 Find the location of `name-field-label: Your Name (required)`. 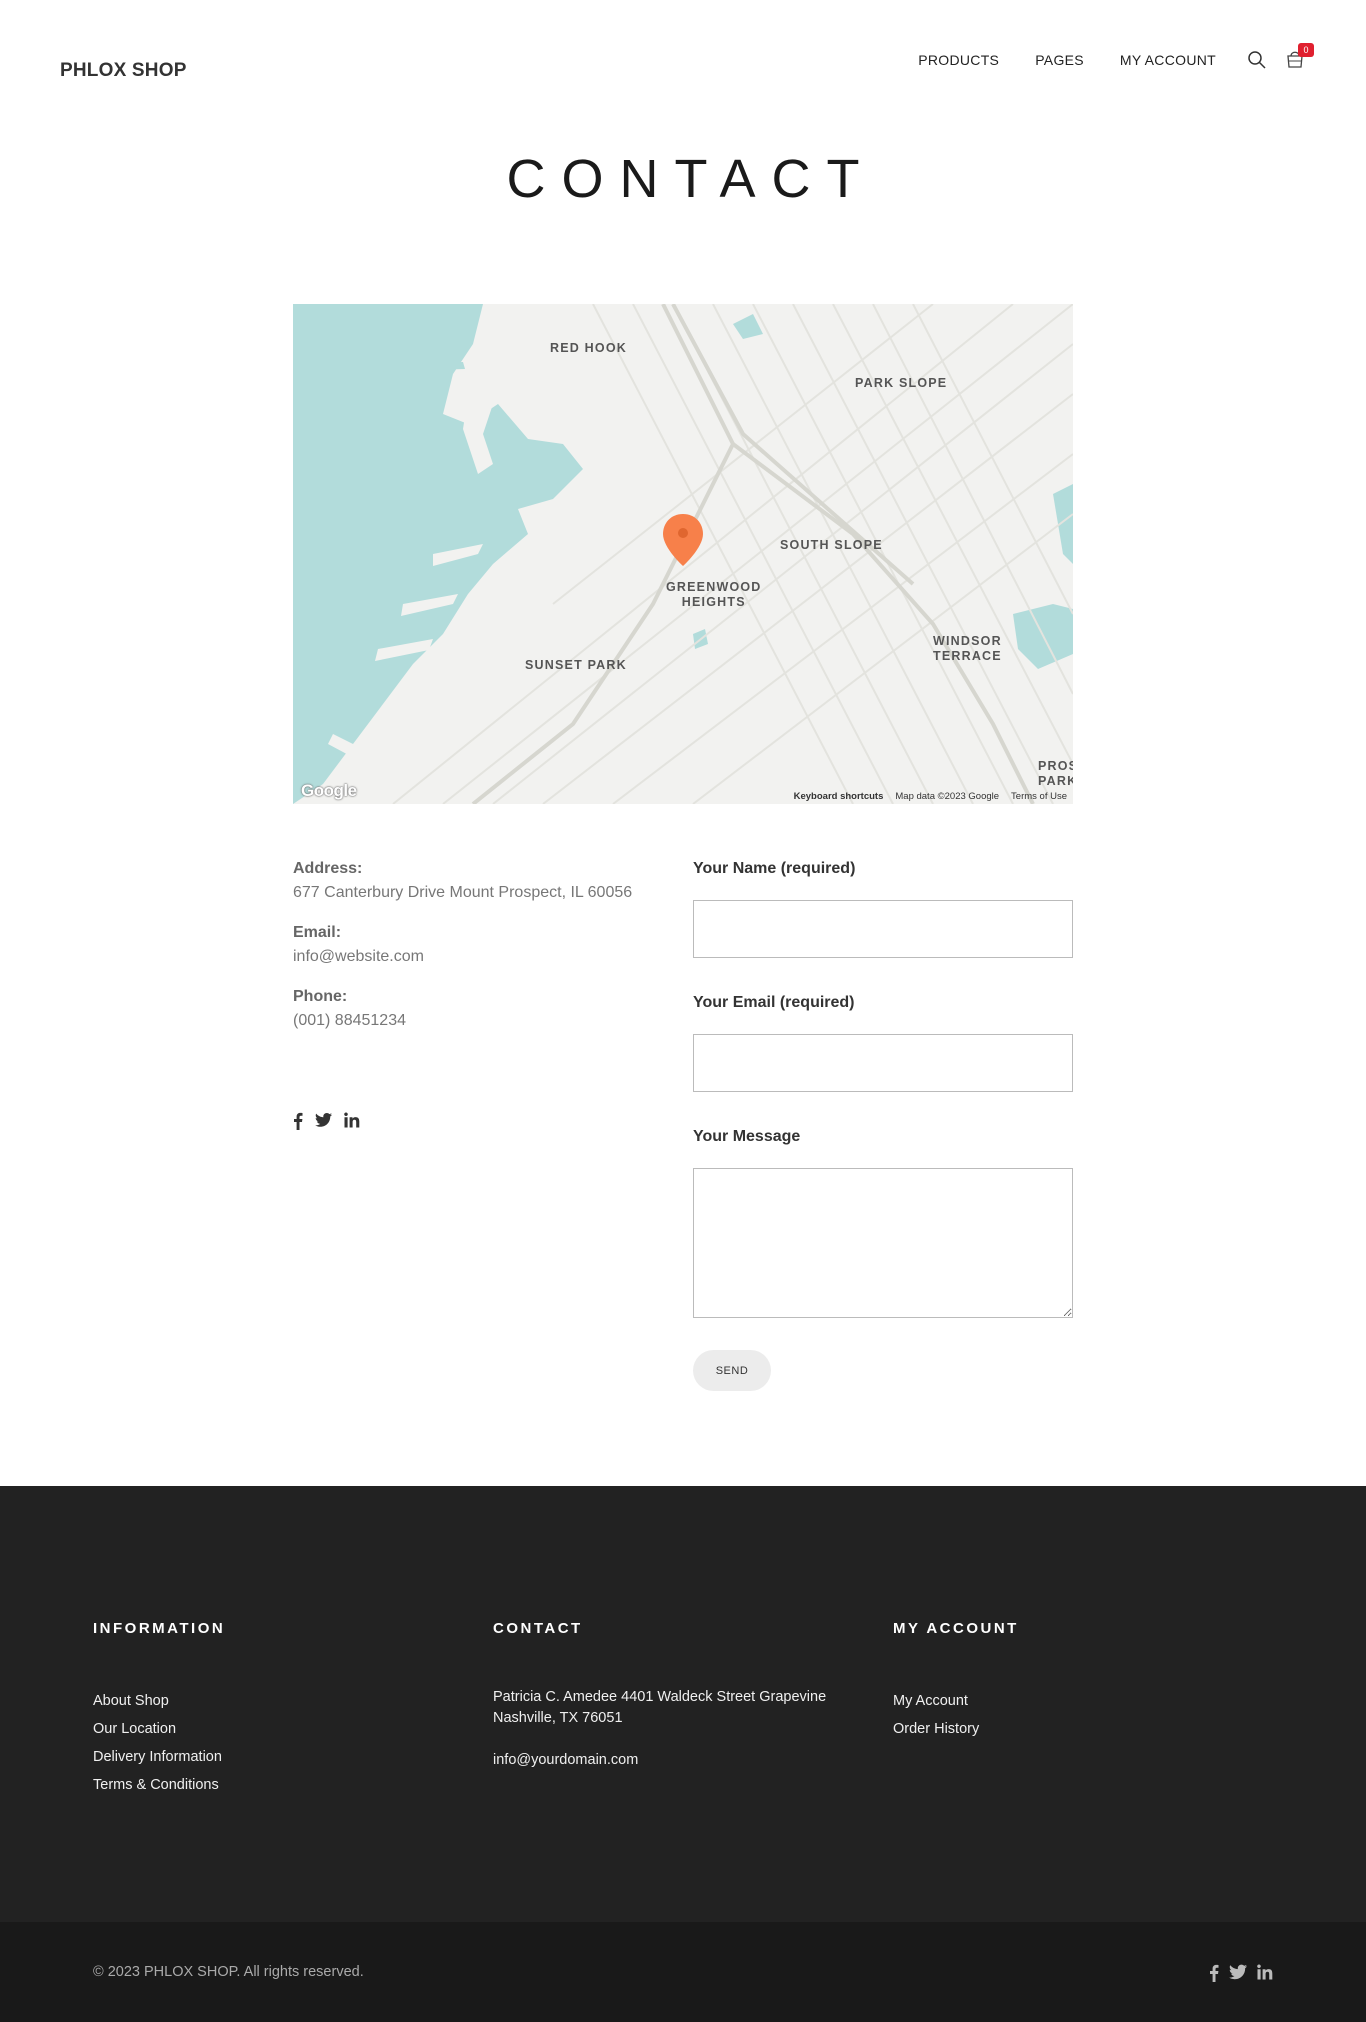

name-field-label: Your Name (required) is located at coordinates (774, 868).